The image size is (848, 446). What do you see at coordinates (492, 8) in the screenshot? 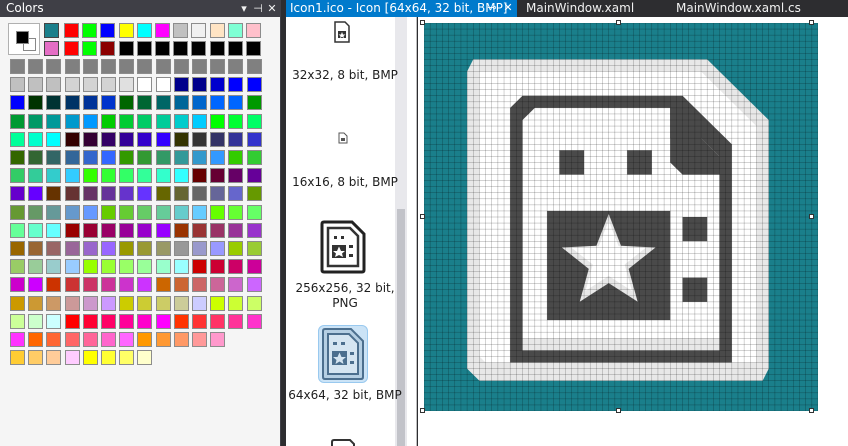
I see `pin-icon: ⊸` at bounding box center [492, 8].